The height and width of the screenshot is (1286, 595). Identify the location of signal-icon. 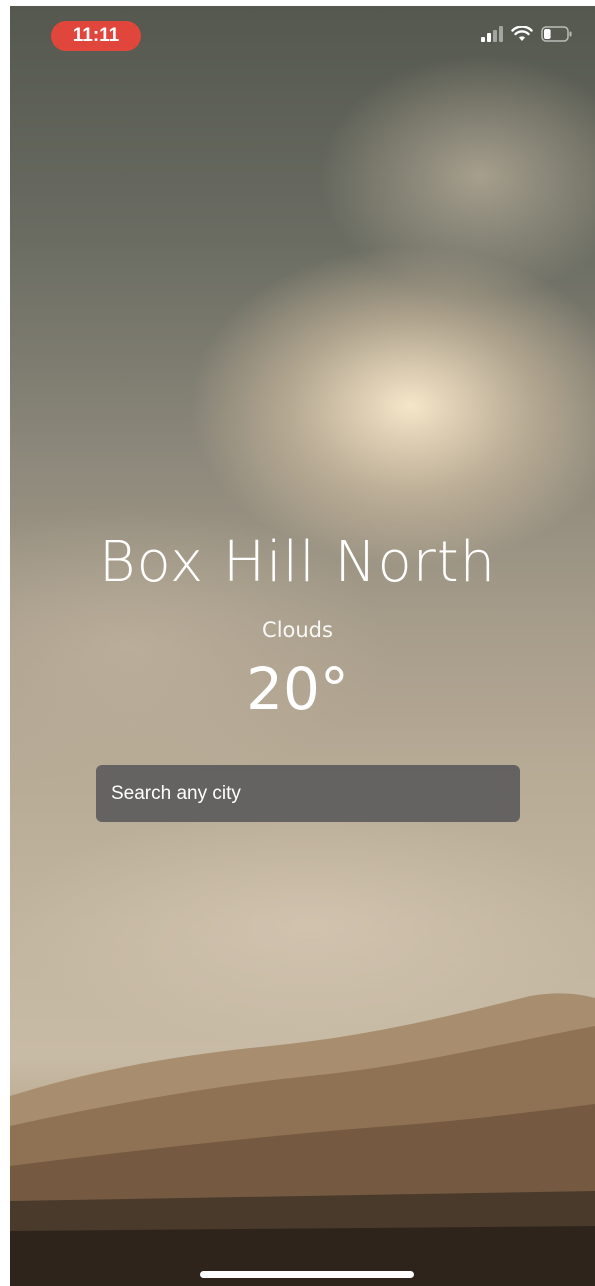
(492, 34).